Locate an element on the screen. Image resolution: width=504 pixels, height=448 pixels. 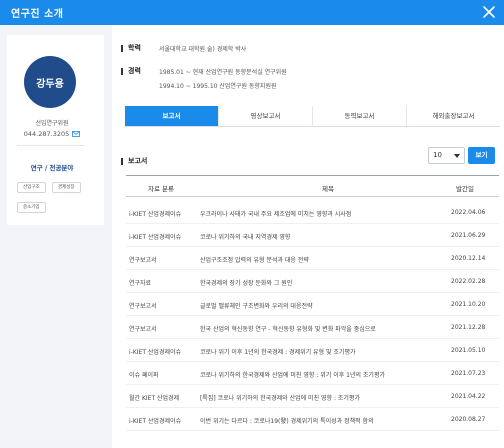
contact-row: 044.287.3205 is located at coordinates (52, 134).